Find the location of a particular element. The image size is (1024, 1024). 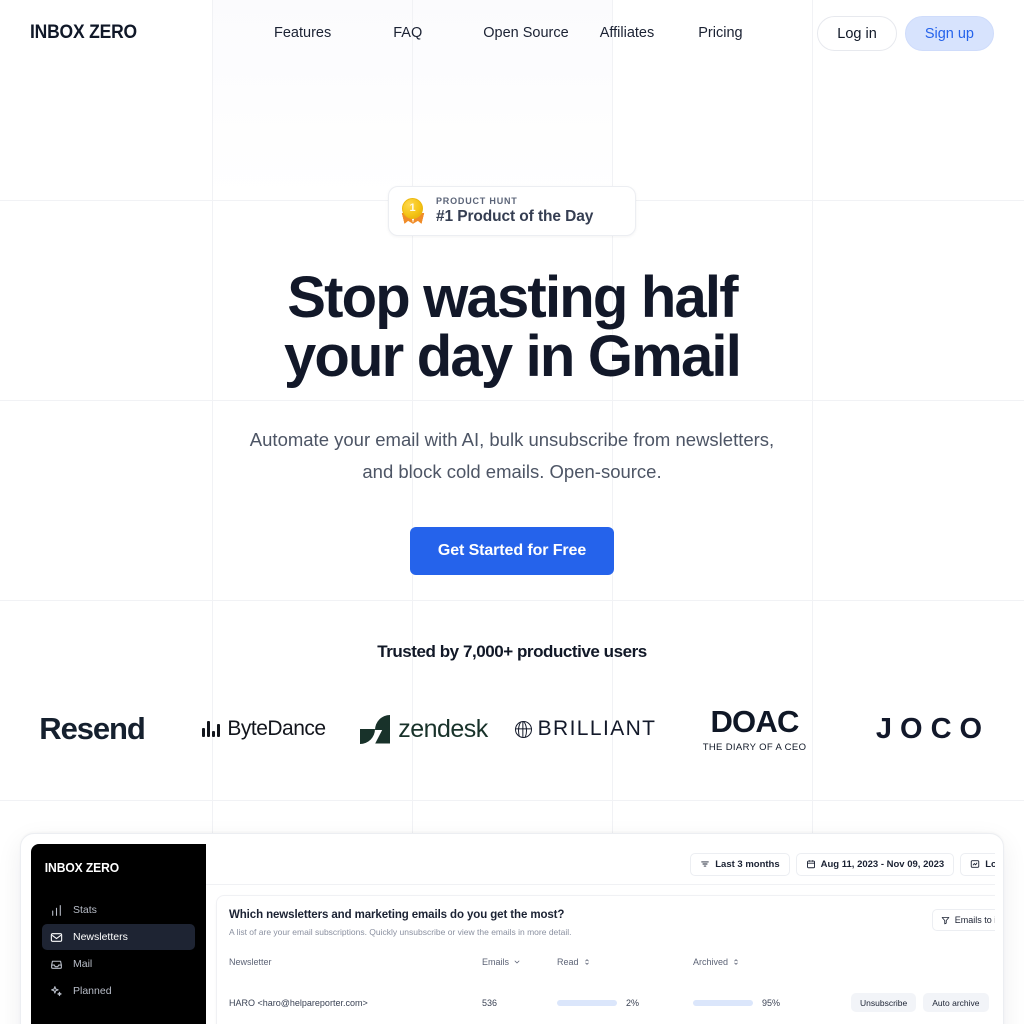

period-filter-button: Last 3 months is located at coordinates (740, 864).